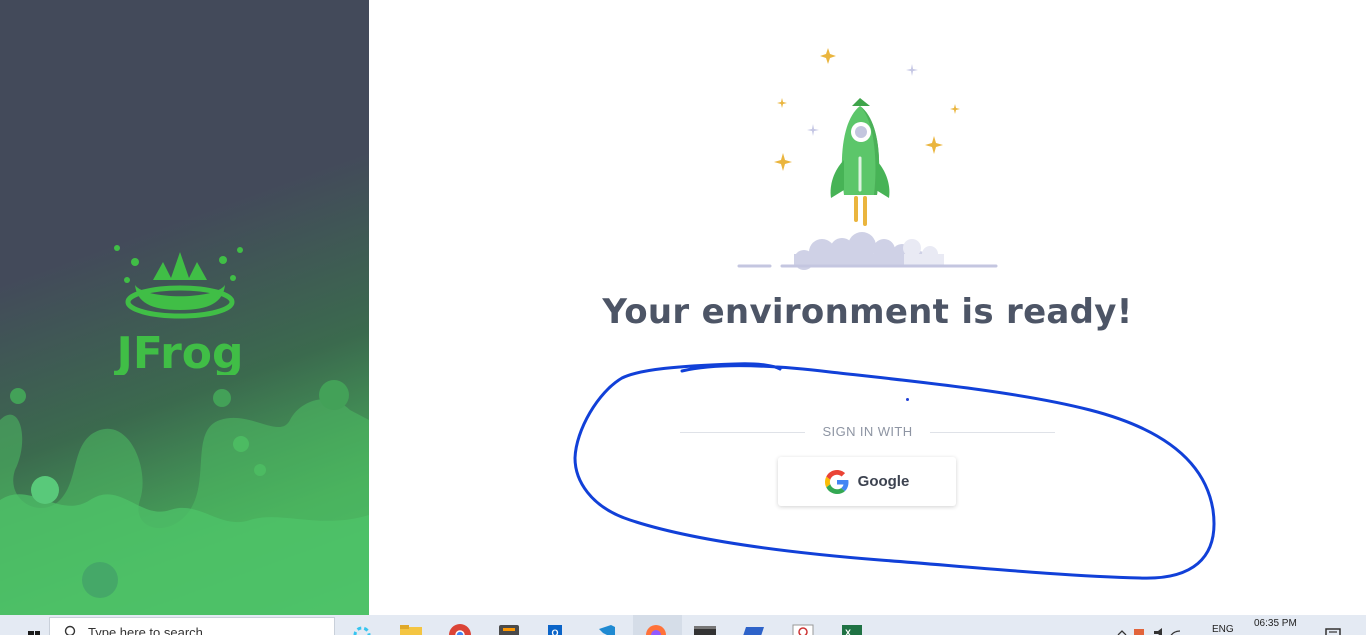 Image resolution: width=1366 pixels, height=635 pixels. What do you see at coordinates (867, 312) in the screenshot?
I see `page-title: Your environment is ready!` at bounding box center [867, 312].